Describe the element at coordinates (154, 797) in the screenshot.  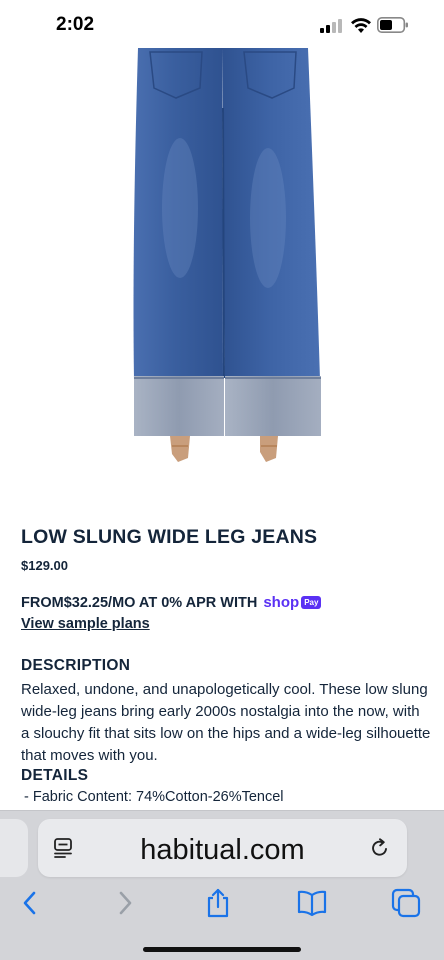
I see `details-item-fabric: - Fabric Content: 74%Cotton-26%Tencel` at that location.